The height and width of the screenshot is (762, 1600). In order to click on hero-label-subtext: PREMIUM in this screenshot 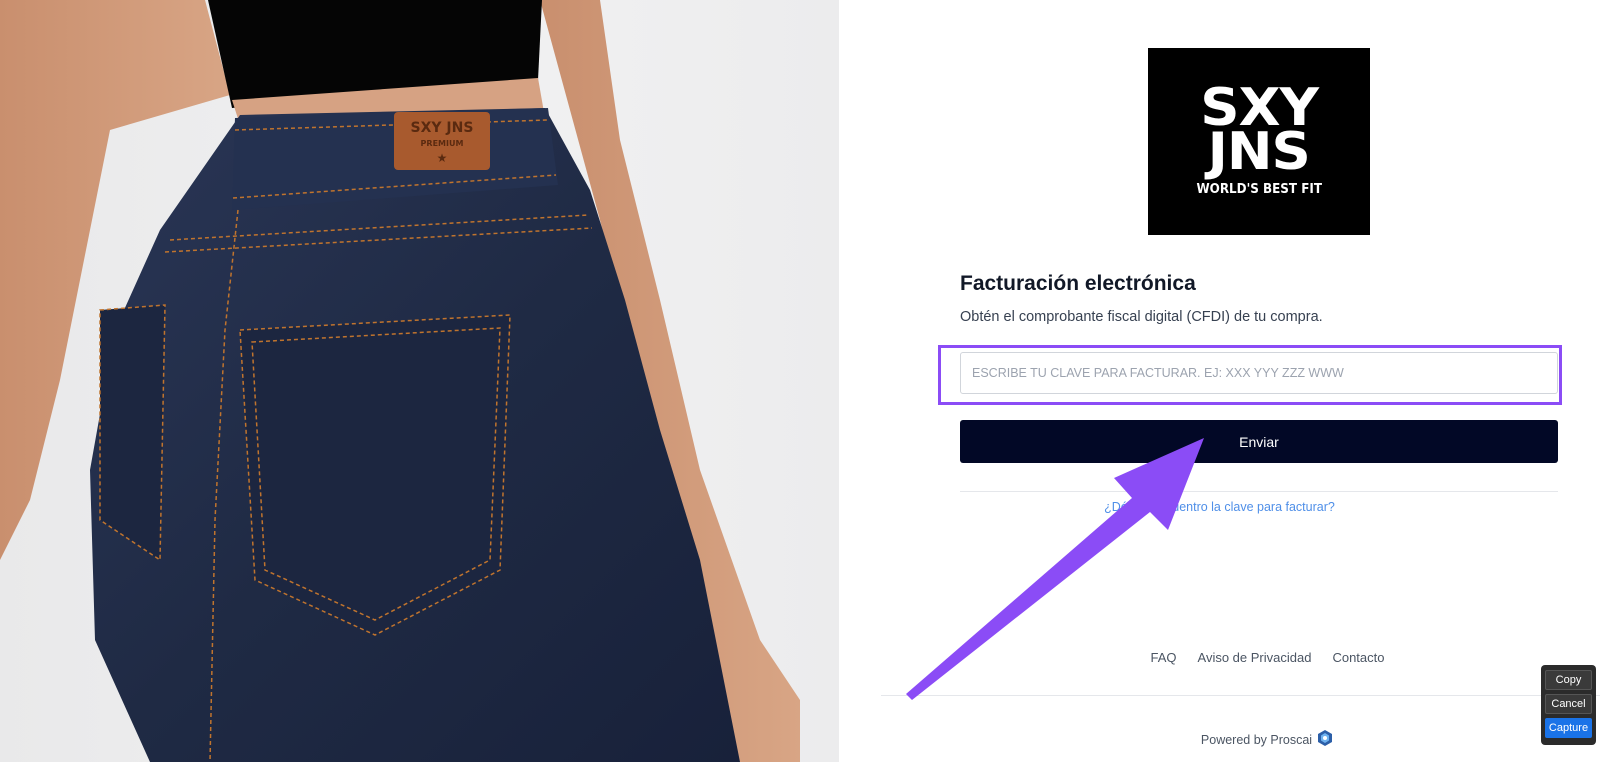, I will do `click(442, 143)`.